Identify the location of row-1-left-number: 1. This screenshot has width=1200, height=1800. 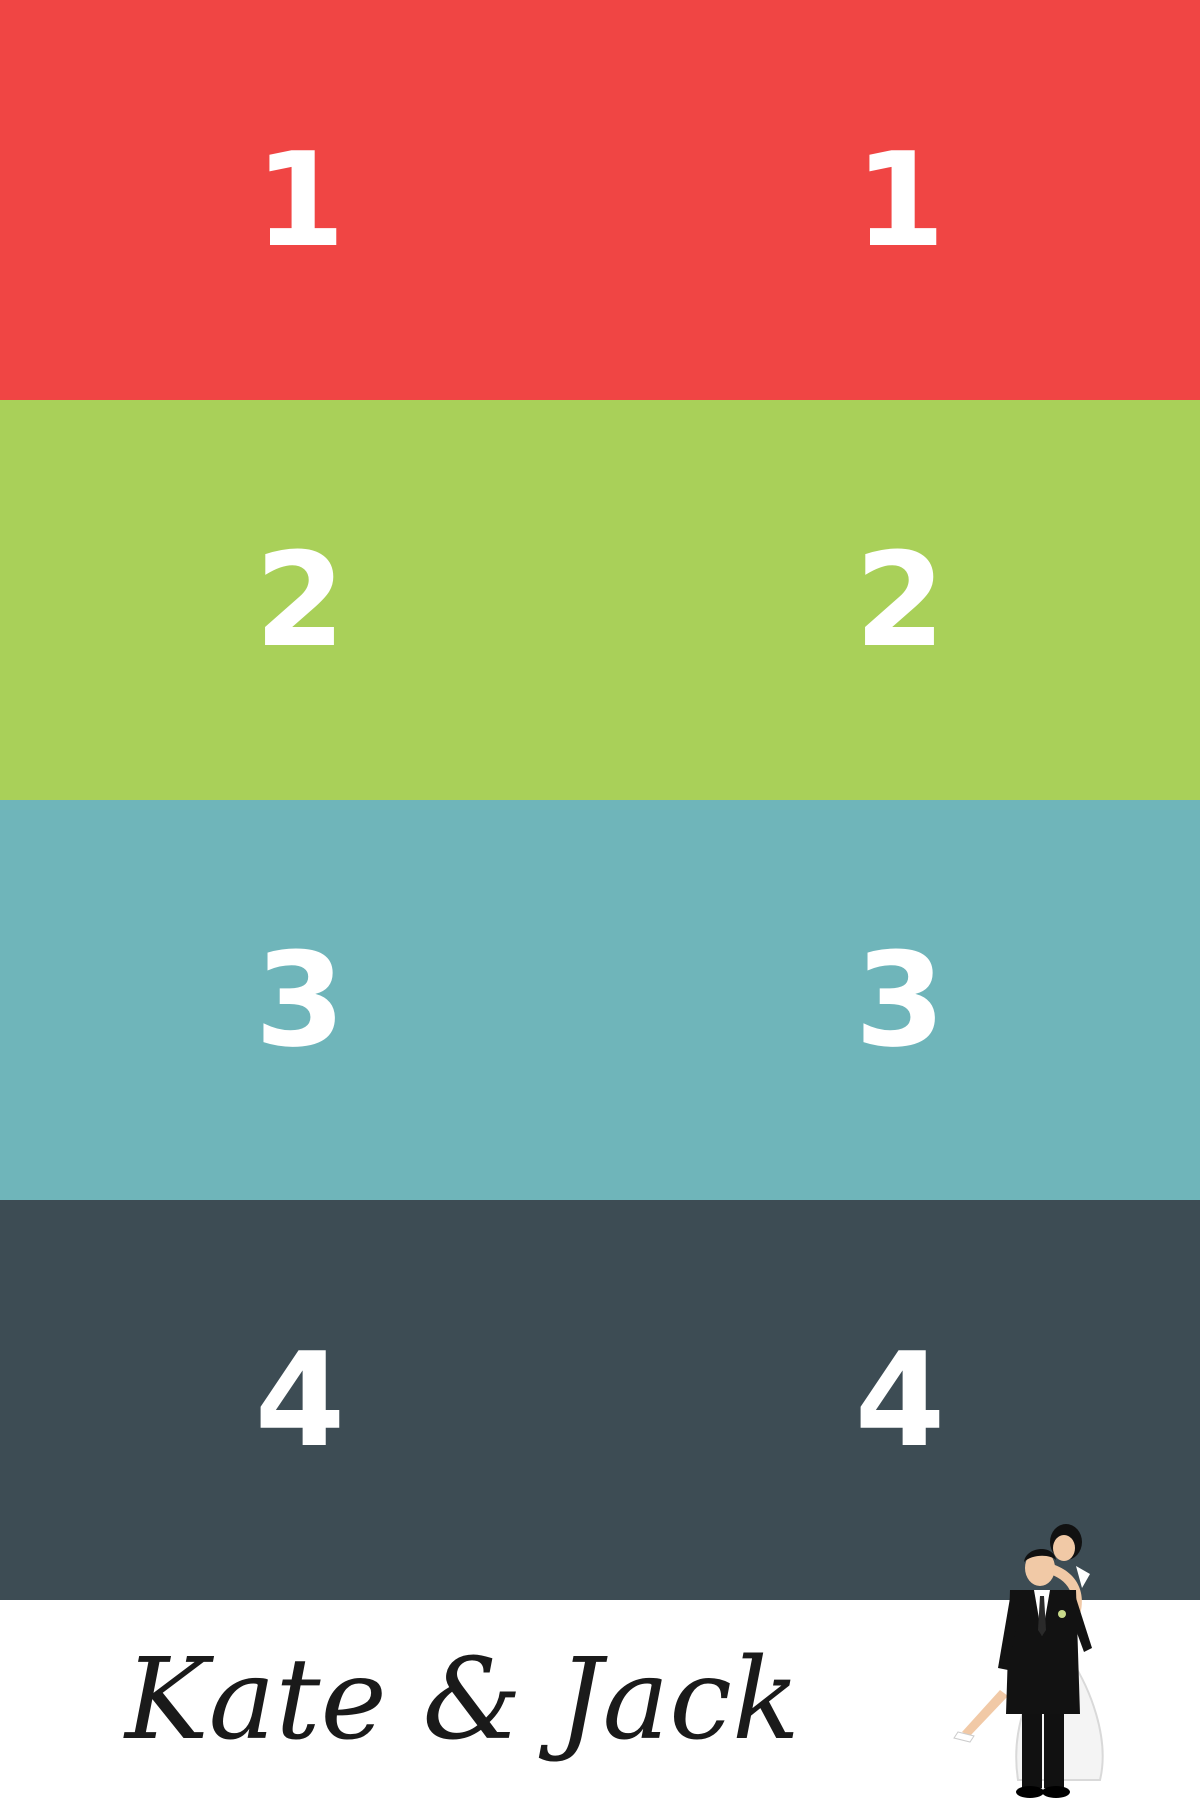
(300, 200).